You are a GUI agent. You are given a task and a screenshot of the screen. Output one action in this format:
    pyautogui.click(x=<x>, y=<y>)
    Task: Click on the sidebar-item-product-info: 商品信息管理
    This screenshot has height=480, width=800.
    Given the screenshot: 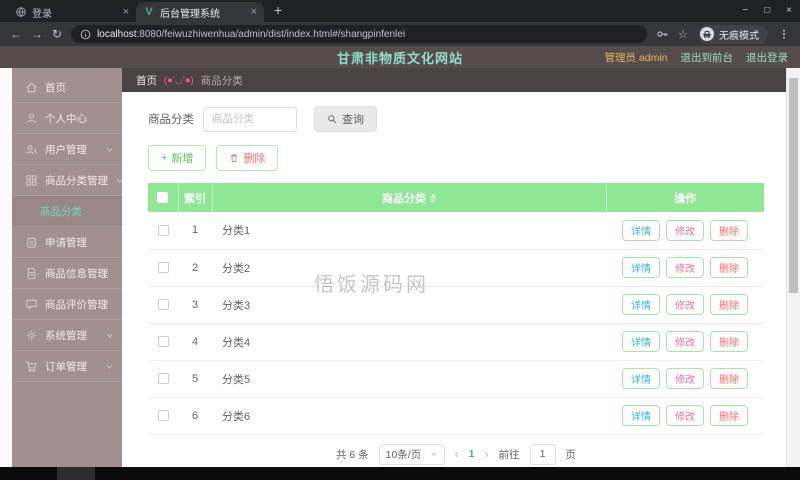 What is the action you would take?
    pyautogui.click(x=67, y=273)
    